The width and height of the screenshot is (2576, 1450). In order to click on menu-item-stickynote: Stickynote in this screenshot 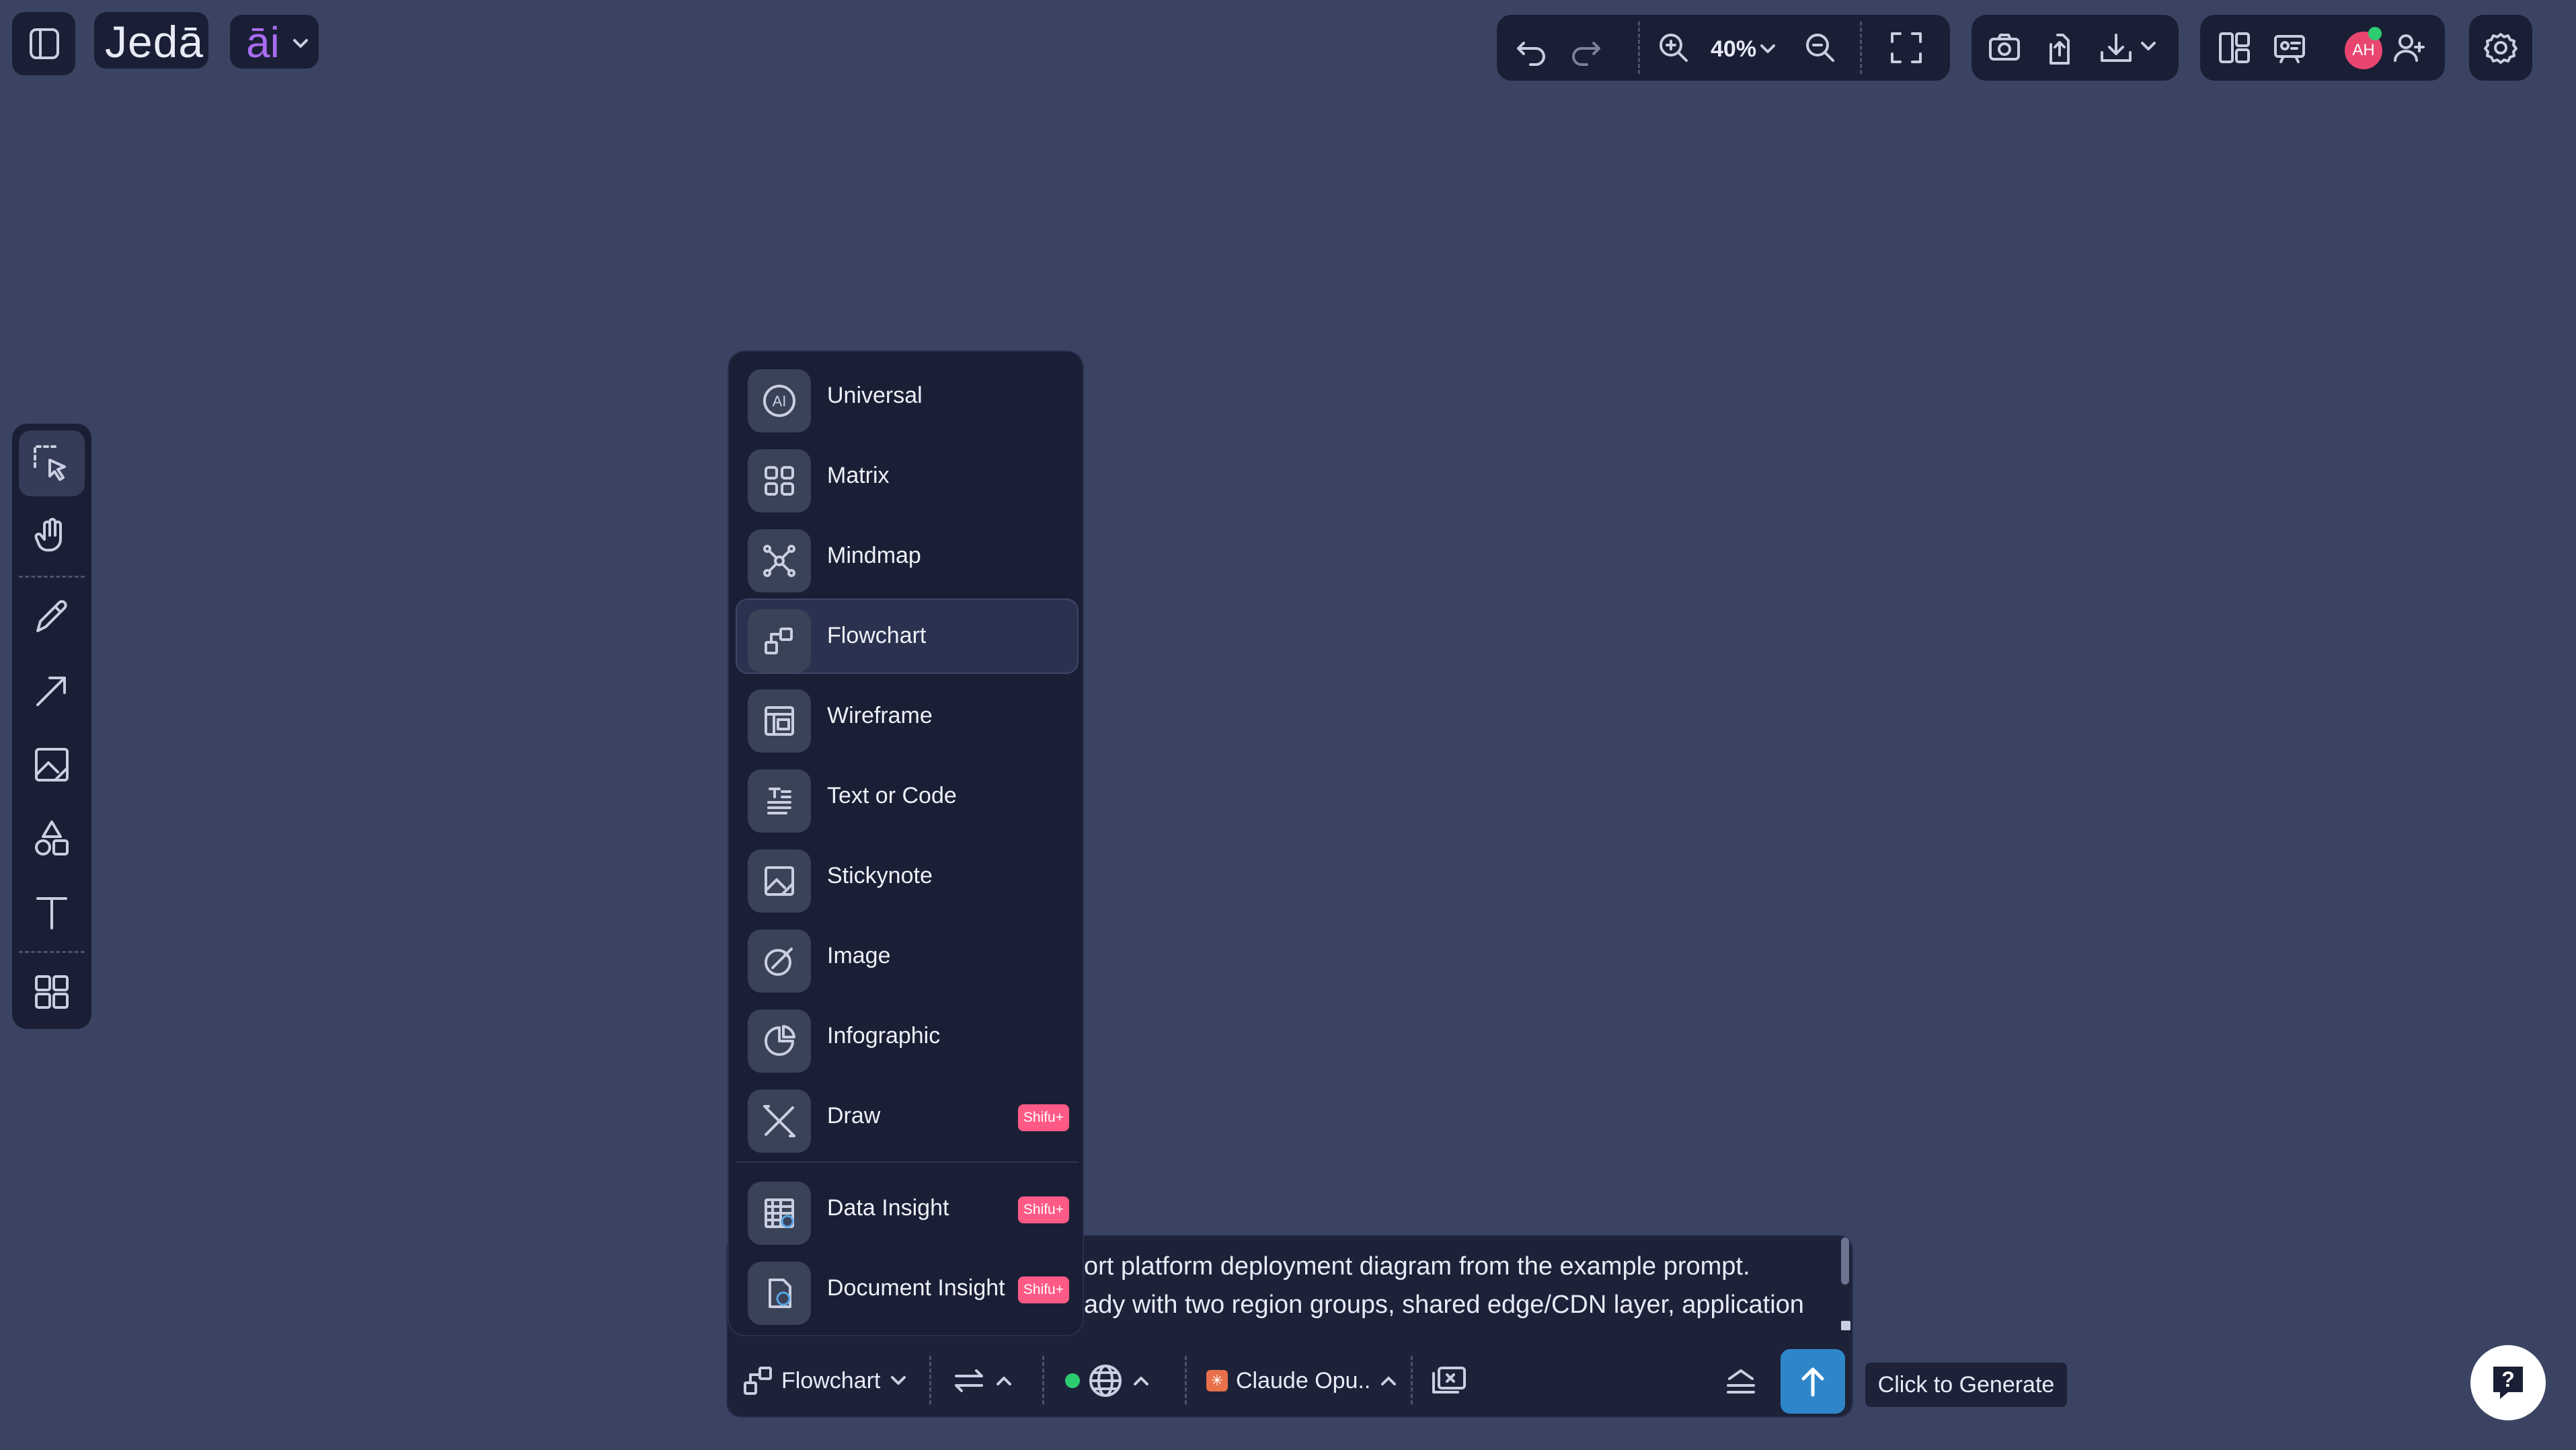, I will do `click(908, 876)`.